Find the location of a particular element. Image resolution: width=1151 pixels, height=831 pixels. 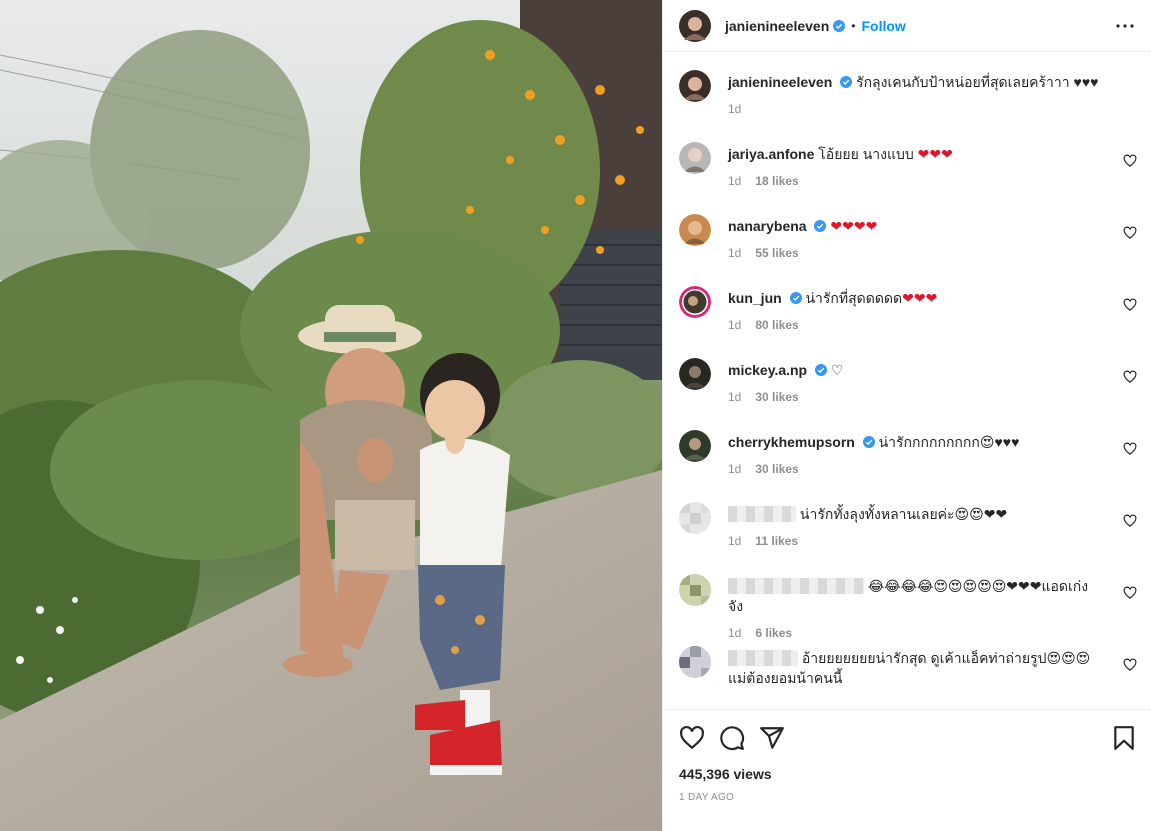

comment-text: ♡ is located at coordinates (837, 370).